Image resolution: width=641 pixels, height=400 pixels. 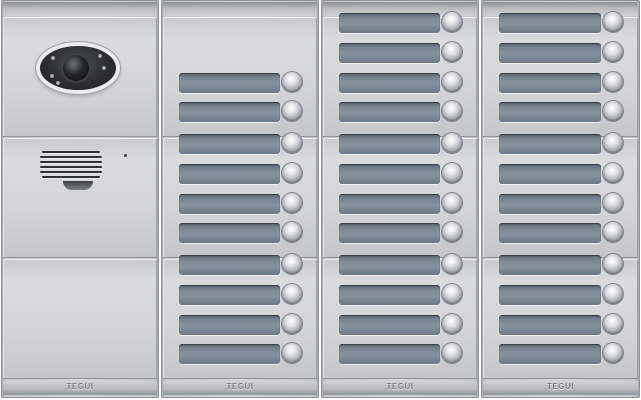 I want to click on top-cap, so click(x=80, y=9).